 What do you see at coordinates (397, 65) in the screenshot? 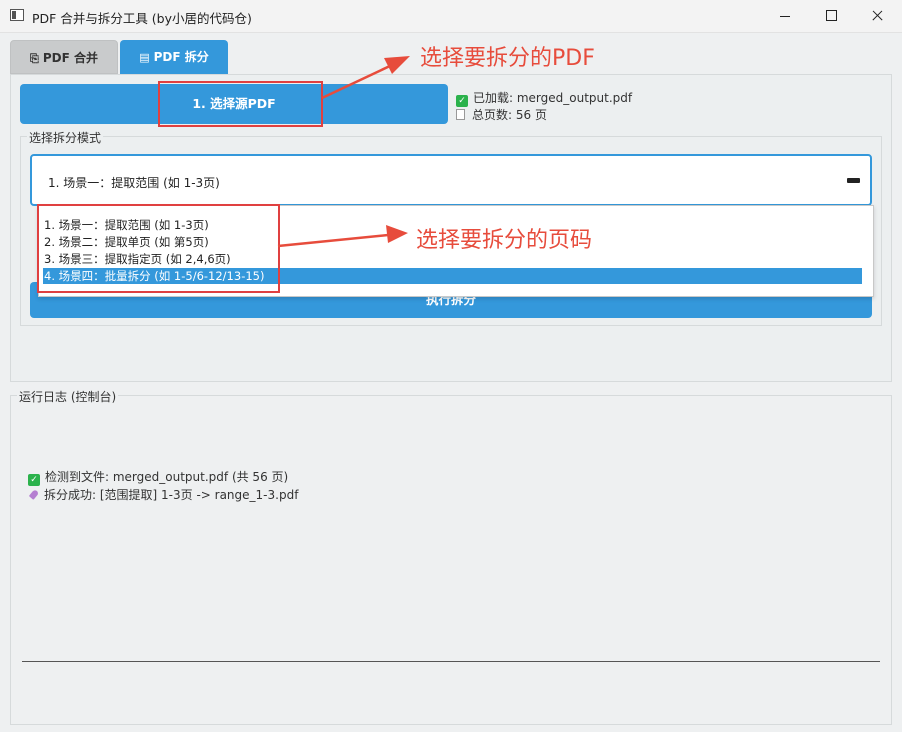
I see `arrowhead-top` at bounding box center [397, 65].